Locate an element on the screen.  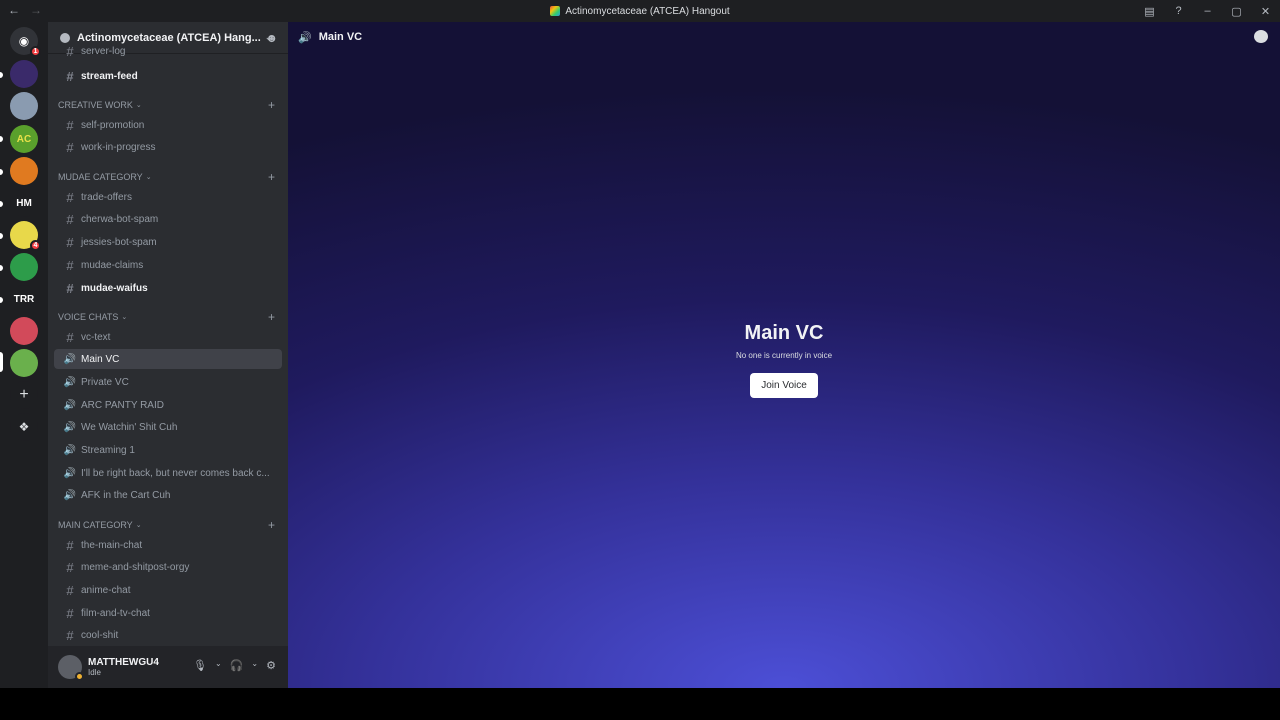
channel-name: cherwa-bot-spam is located at coordinates (120, 219).